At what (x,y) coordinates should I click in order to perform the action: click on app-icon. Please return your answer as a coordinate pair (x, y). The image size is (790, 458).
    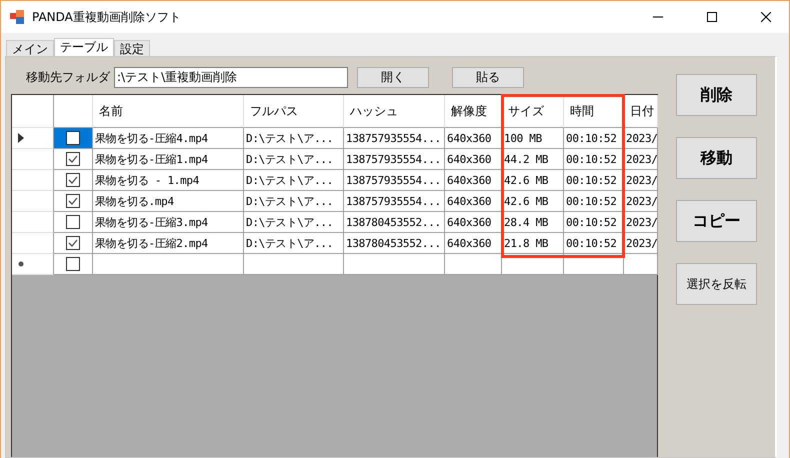
    Looking at the image, I should click on (17, 17).